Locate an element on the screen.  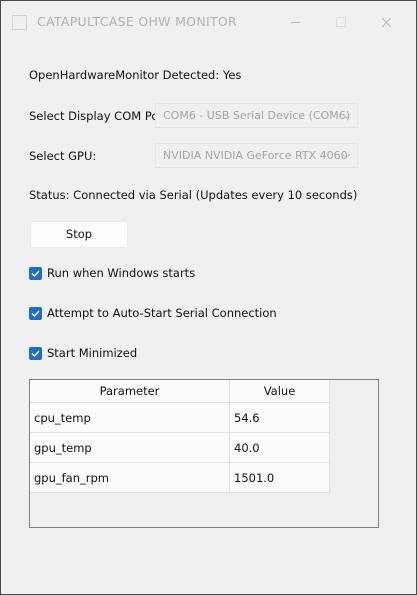
minimize-icon is located at coordinates (295, 22).